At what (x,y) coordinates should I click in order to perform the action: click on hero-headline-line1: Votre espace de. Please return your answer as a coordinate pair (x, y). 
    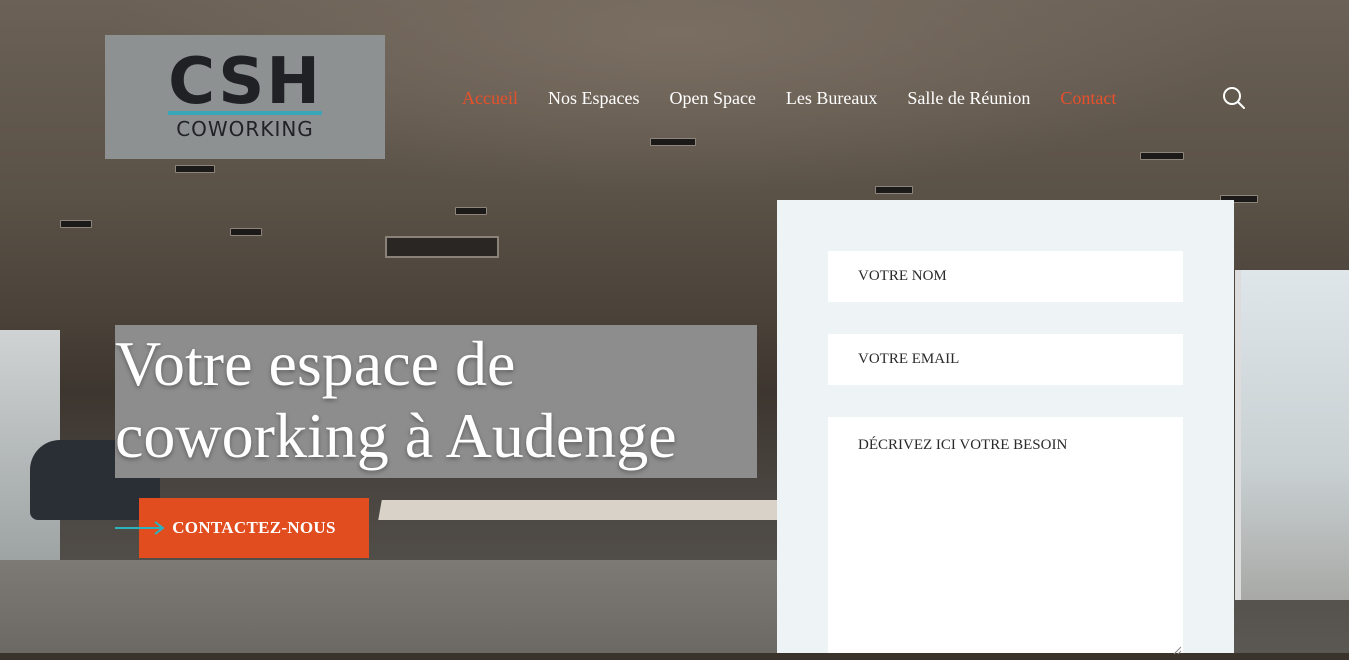
    Looking at the image, I should click on (315, 363).